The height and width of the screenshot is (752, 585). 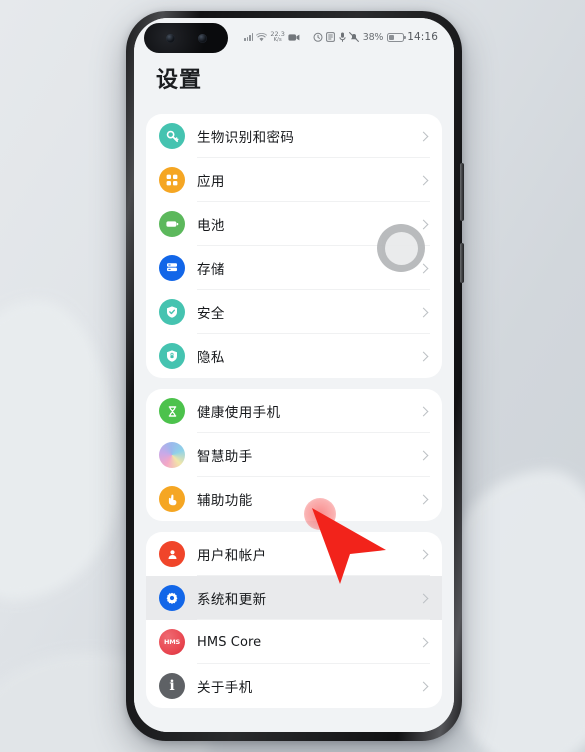 What do you see at coordinates (262, 37) in the screenshot?
I see `wifi-icon` at bounding box center [262, 37].